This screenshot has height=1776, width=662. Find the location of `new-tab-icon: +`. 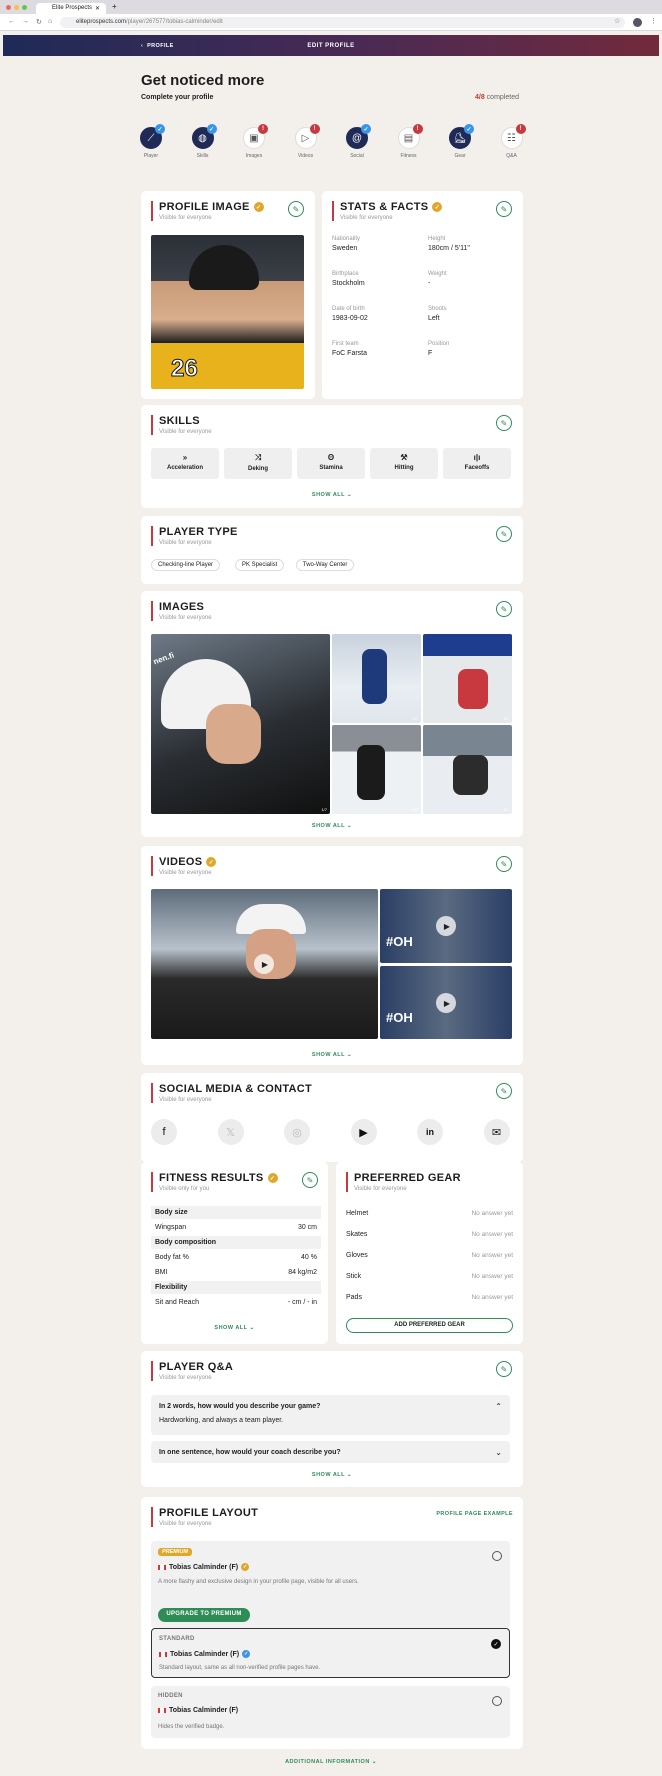

new-tab-icon: + is located at coordinates (114, 6).